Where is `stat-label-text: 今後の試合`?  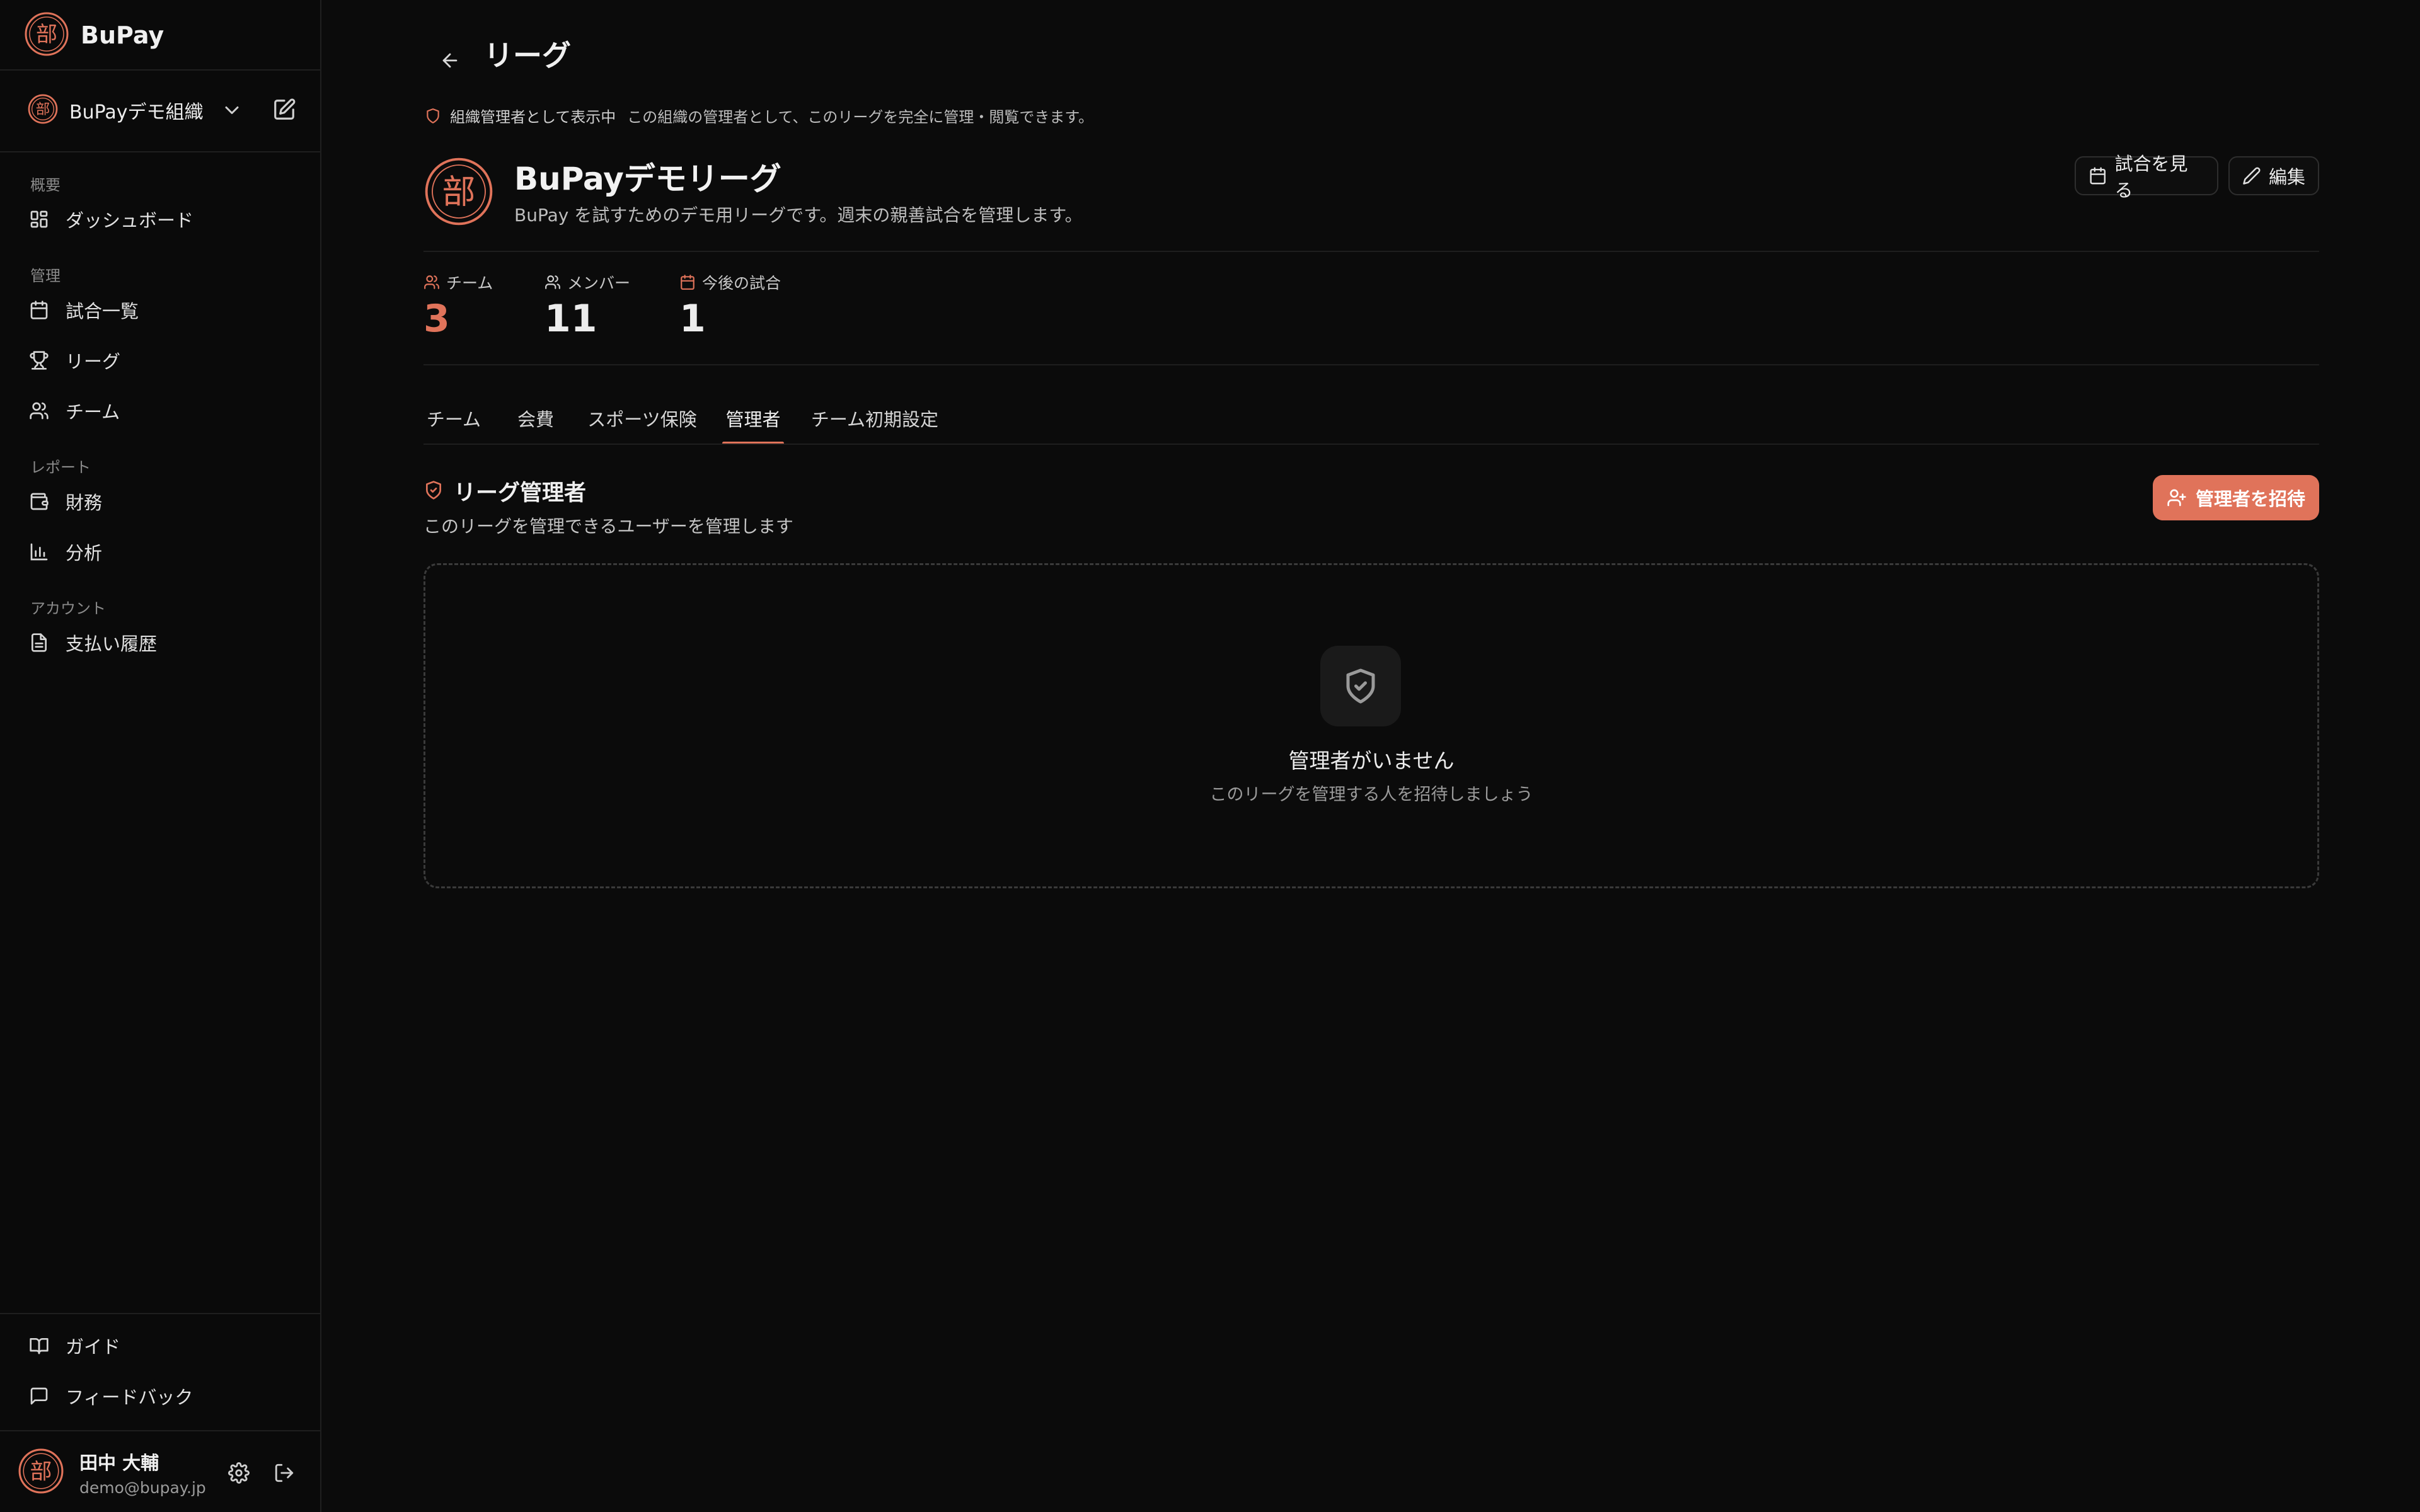 stat-label-text: 今後の試合 is located at coordinates (741, 283).